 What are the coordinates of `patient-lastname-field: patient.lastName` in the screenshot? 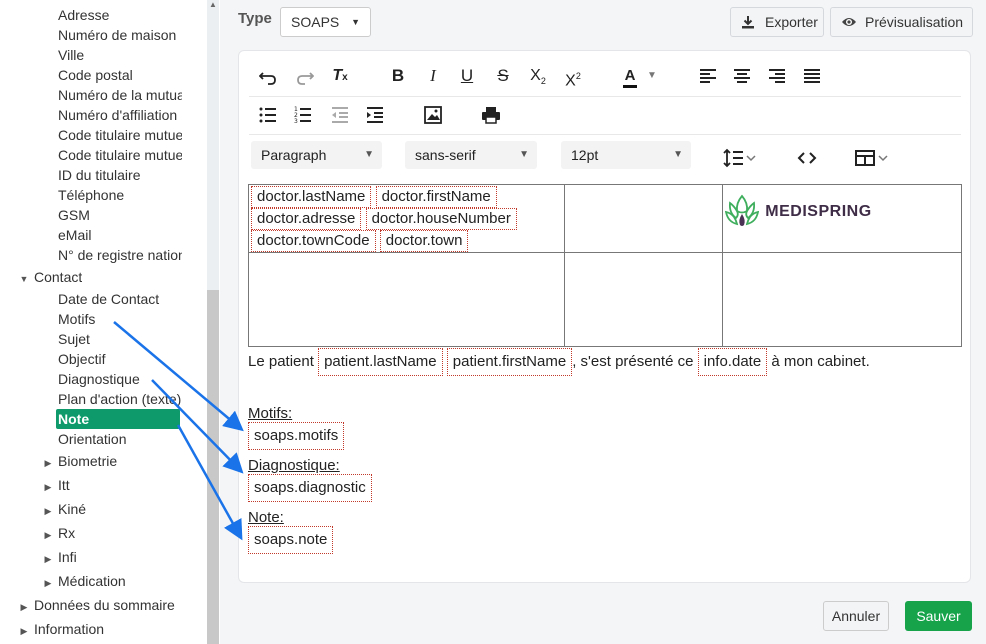 It's located at (380, 362).